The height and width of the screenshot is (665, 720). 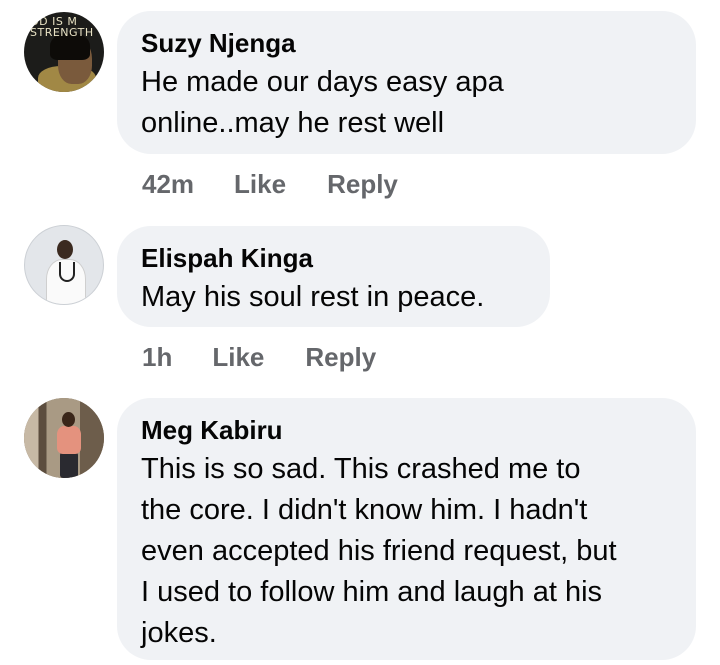 What do you see at coordinates (62, 27) in the screenshot?
I see `avatar-text: OD IS M STRENGTH` at bounding box center [62, 27].